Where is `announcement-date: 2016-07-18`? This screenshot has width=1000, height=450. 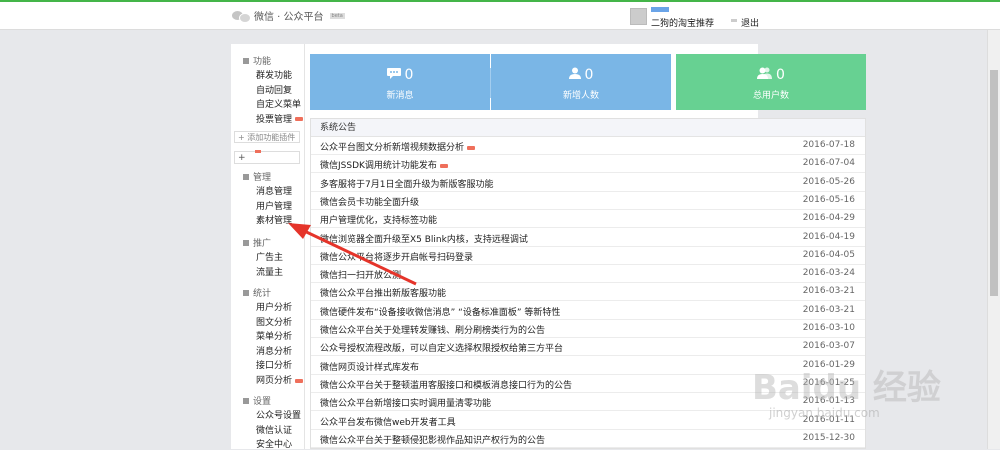
announcement-date: 2016-07-18 is located at coordinates (828, 145).